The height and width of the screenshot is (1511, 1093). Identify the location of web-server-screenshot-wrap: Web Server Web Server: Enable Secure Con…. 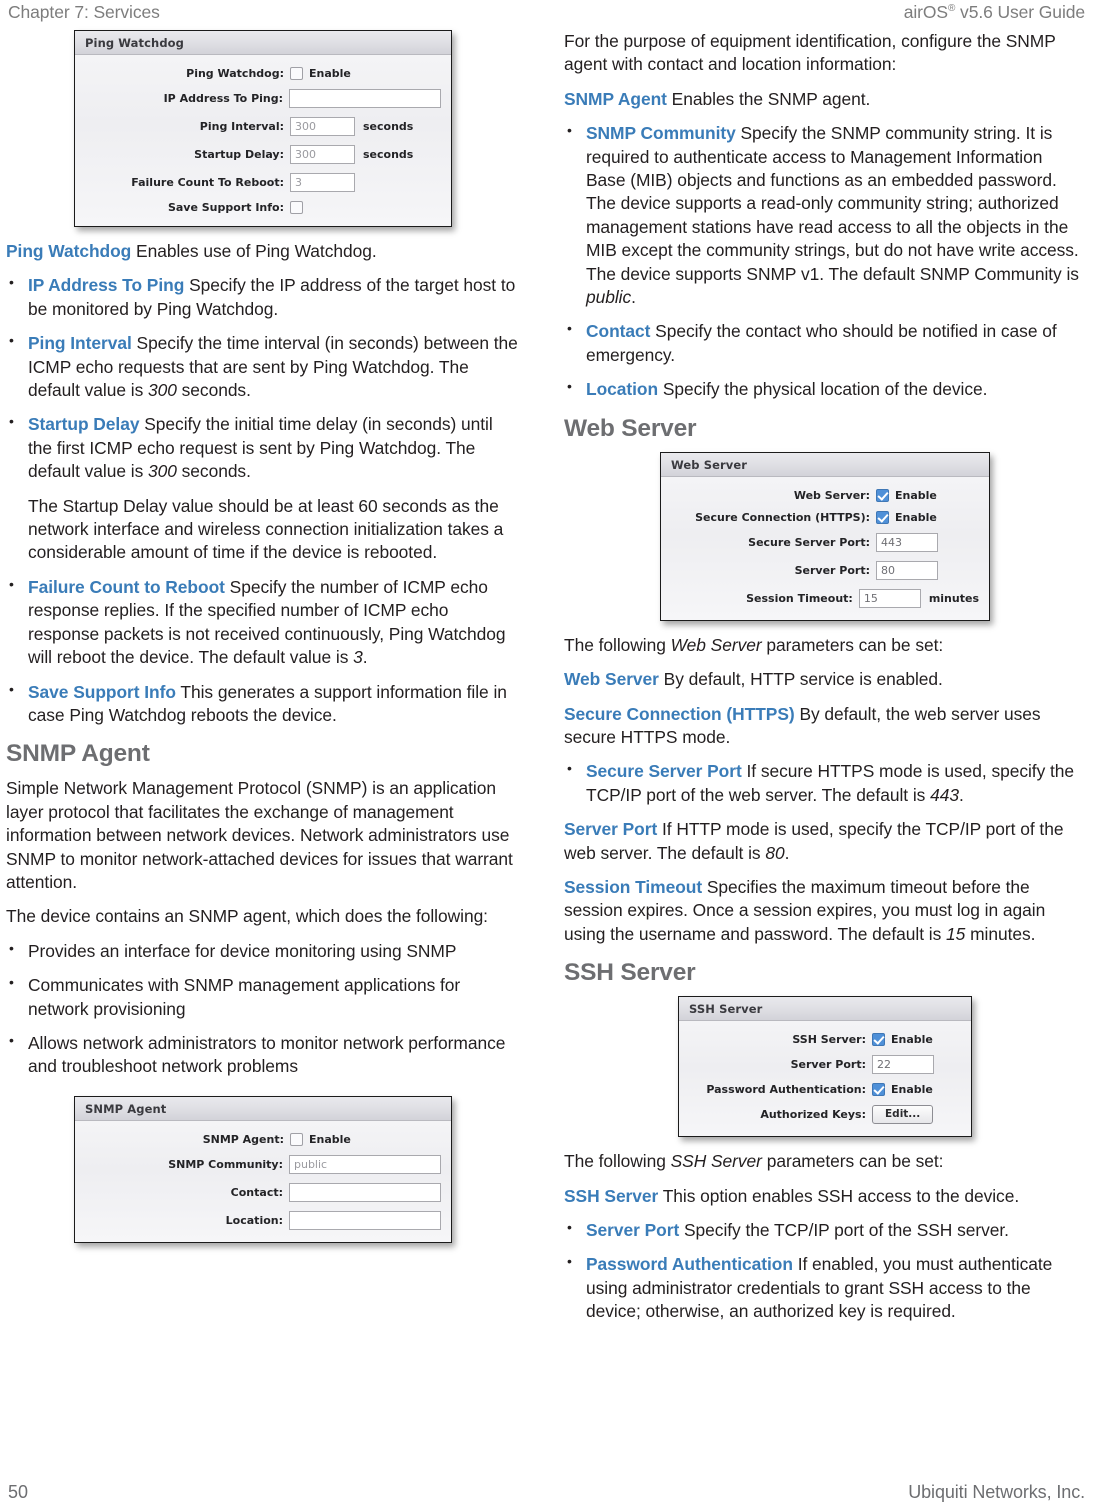
(823, 536).